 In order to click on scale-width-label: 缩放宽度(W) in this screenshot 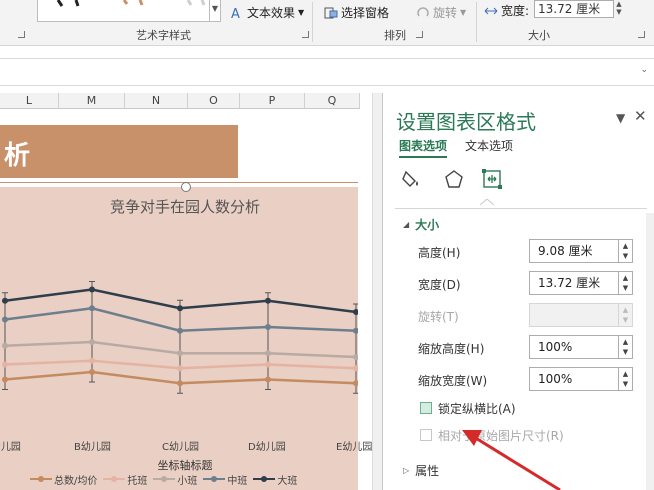, I will do `click(453, 381)`.